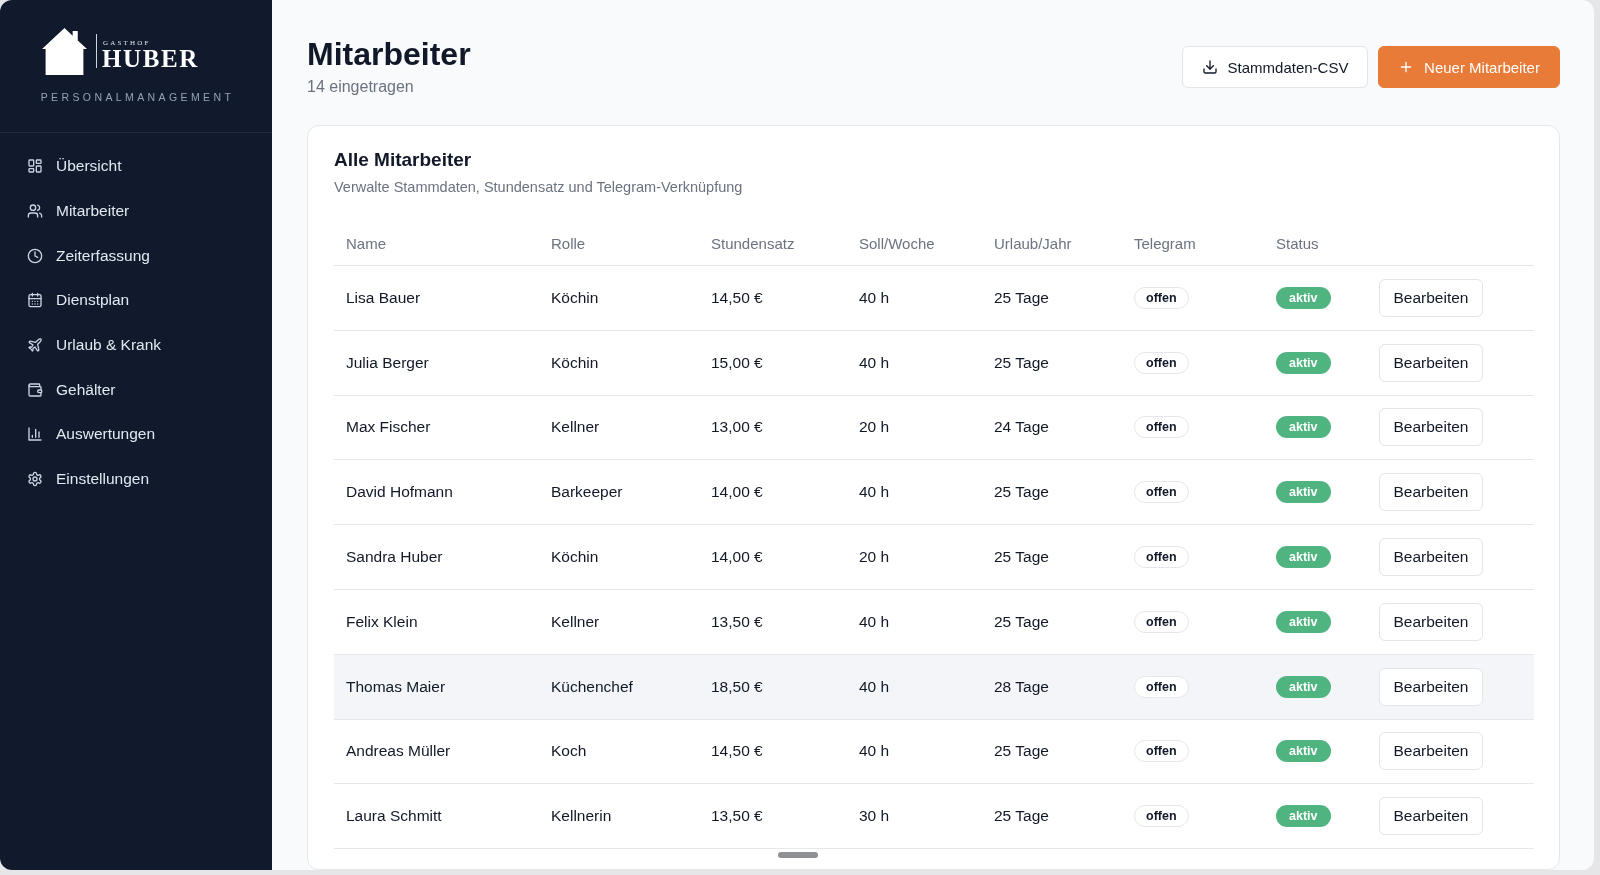 The image size is (1600, 875). I want to click on column-header: Stundensatz, so click(773, 244).